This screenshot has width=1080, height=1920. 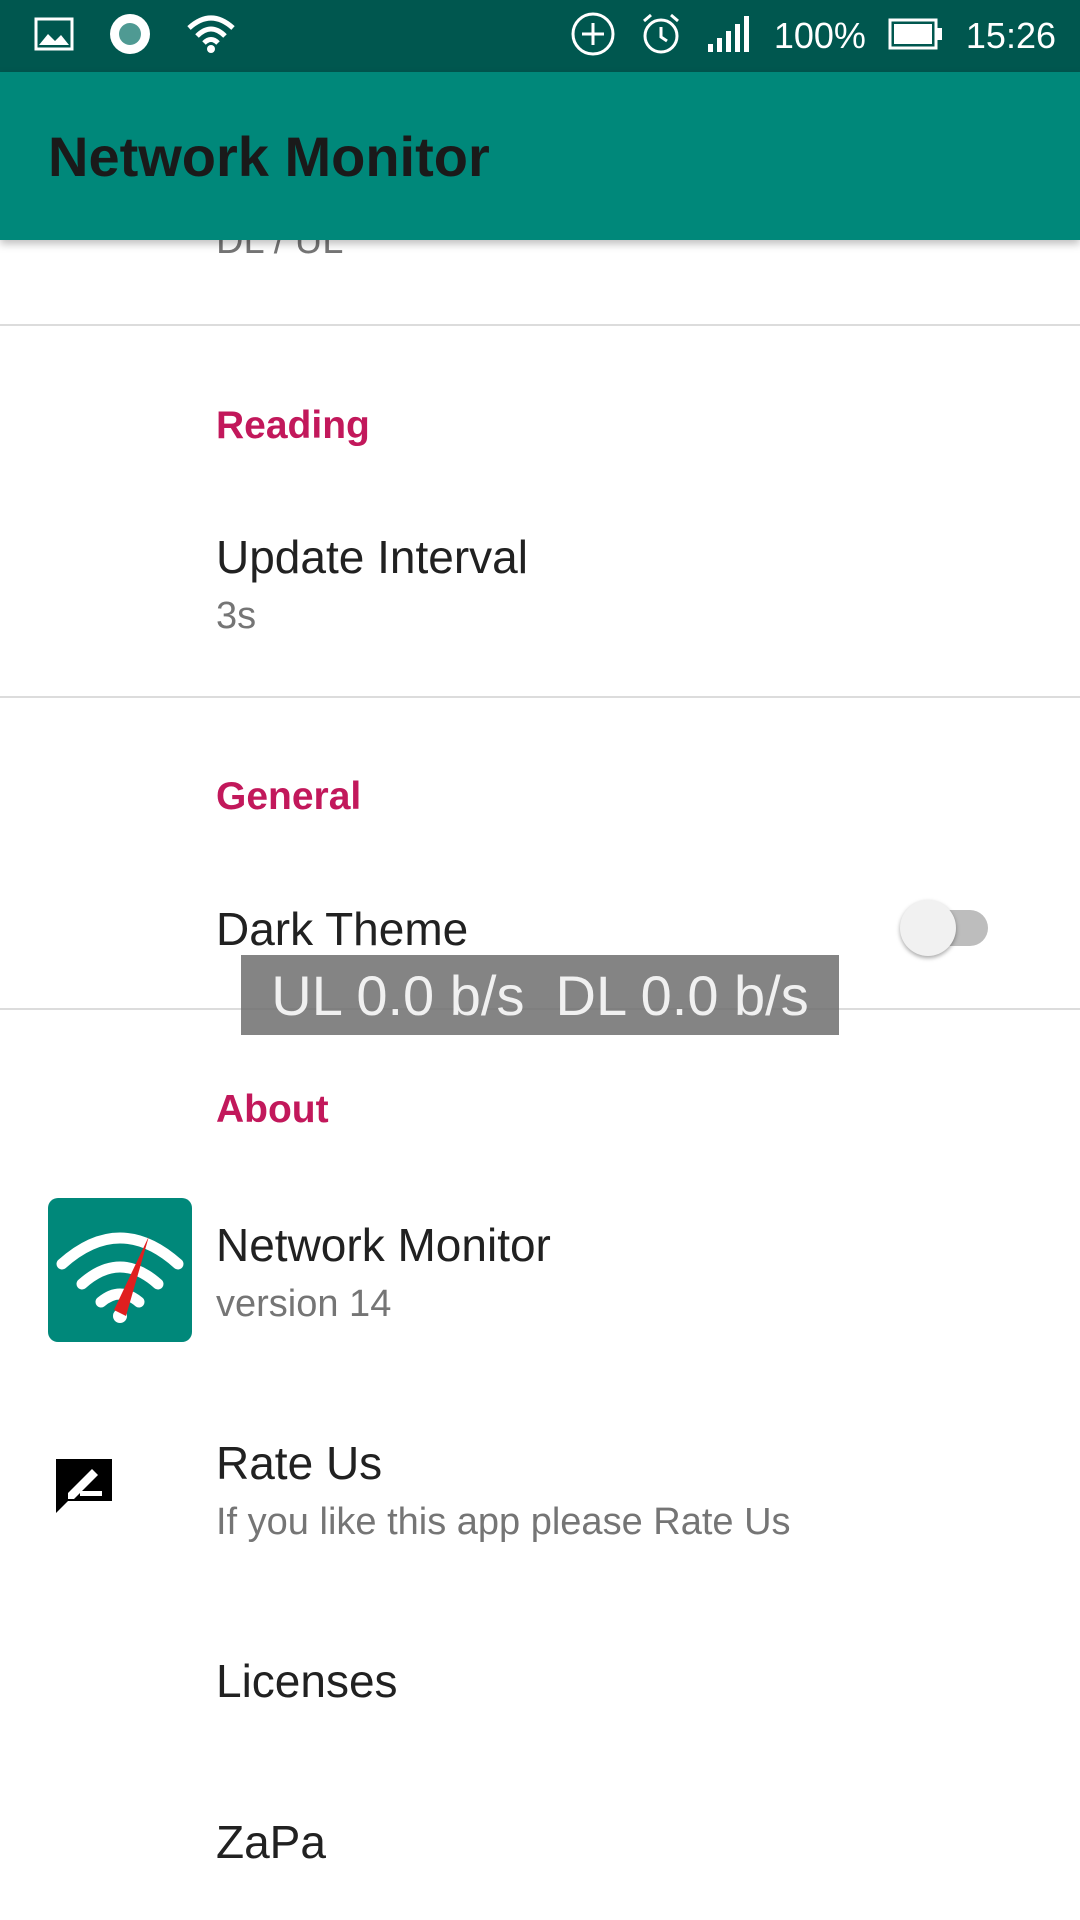 What do you see at coordinates (342, 929) in the screenshot?
I see `dark-theme-title: Dark Theme` at bounding box center [342, 929].